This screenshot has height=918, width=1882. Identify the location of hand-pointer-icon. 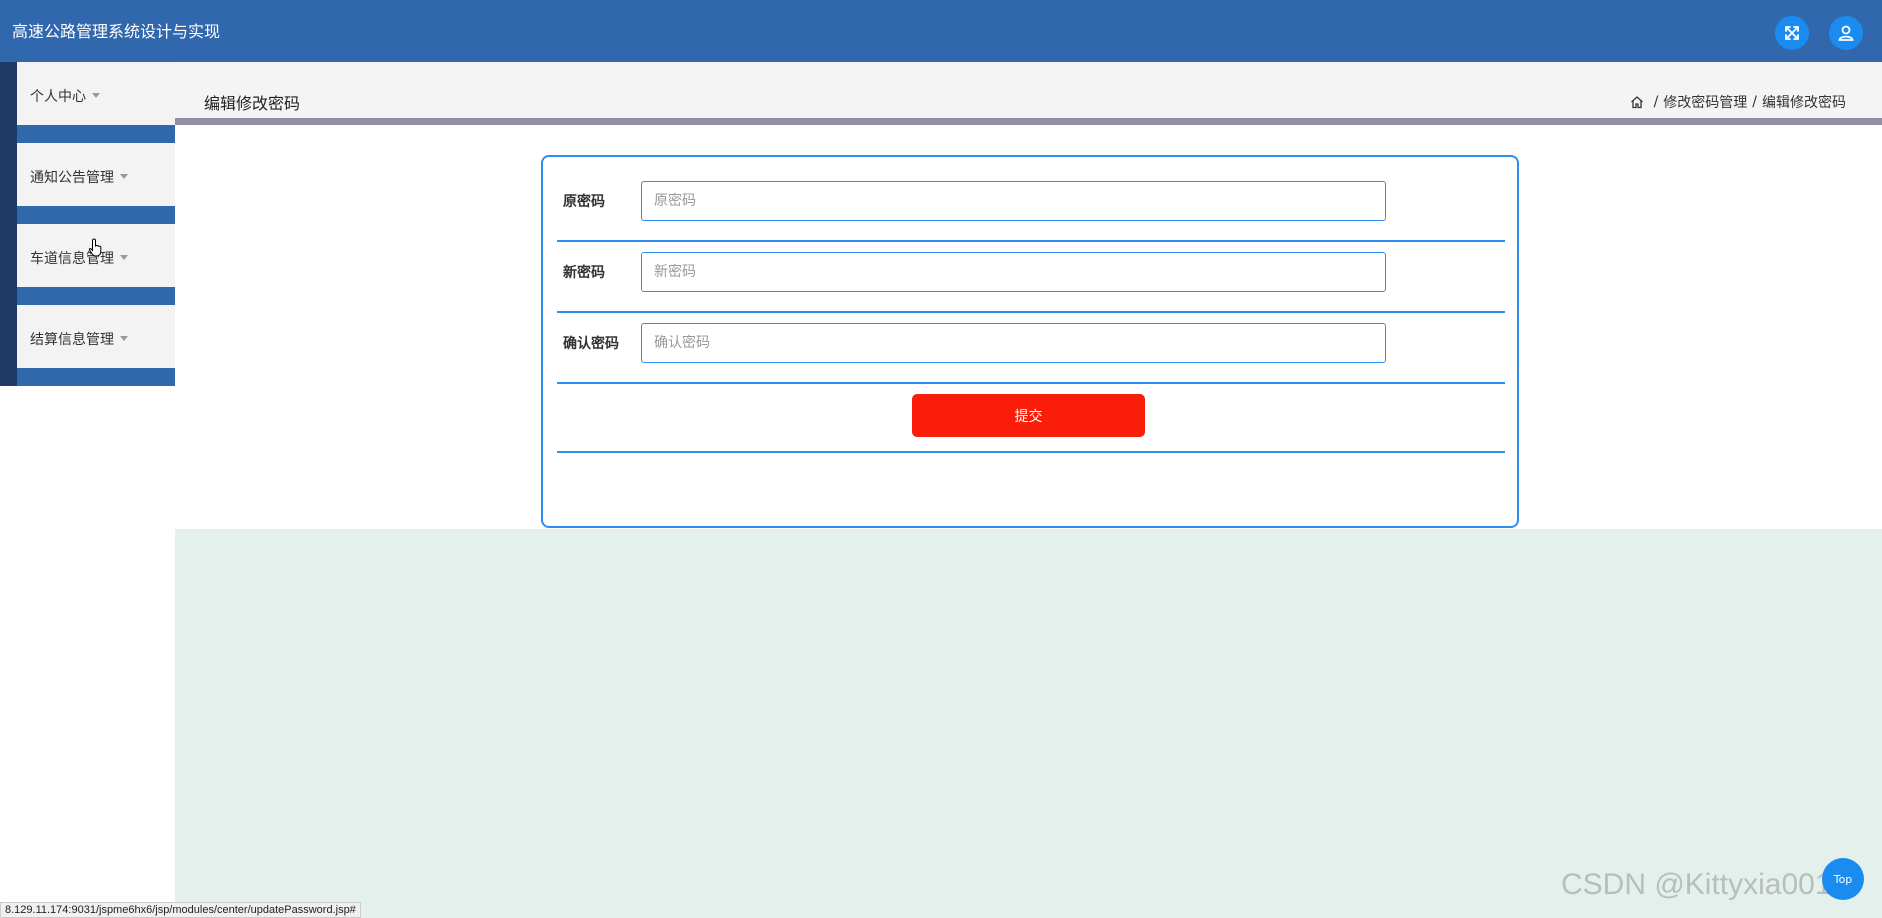
(95, 247).